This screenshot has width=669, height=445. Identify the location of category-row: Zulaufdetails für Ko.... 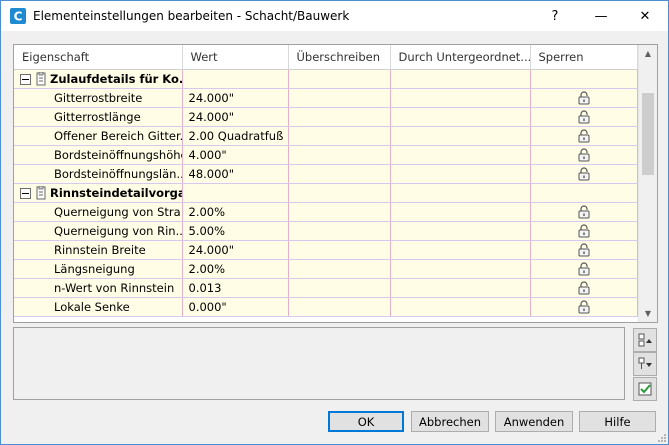
(326, 79).